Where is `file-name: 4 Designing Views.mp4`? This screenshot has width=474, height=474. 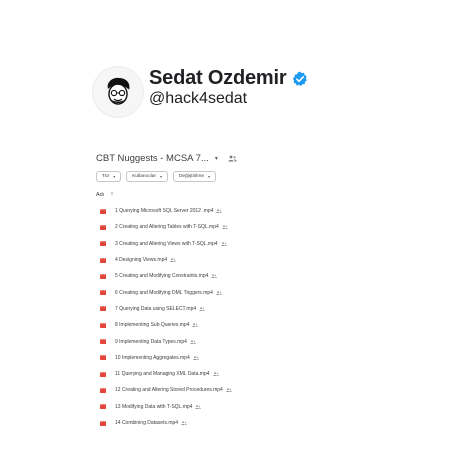 file-name: 4 Designing Views.mp4 is located at coordinates (141, 260).